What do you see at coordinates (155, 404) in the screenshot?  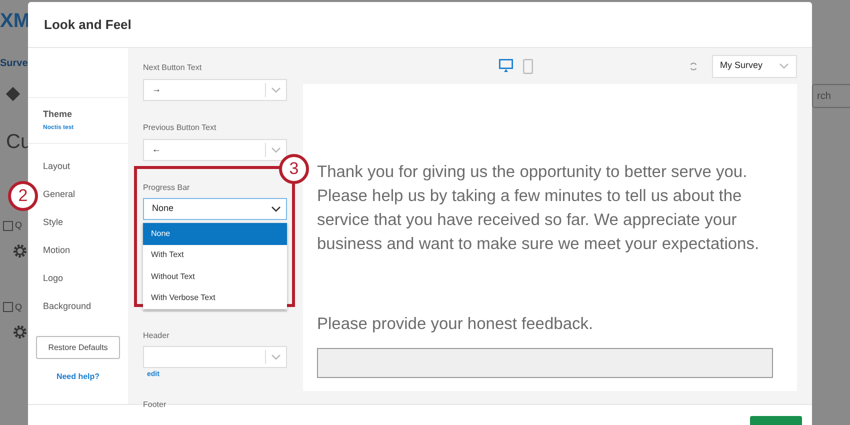 I see `field-label: Footer` at bounding box center [155, 404].